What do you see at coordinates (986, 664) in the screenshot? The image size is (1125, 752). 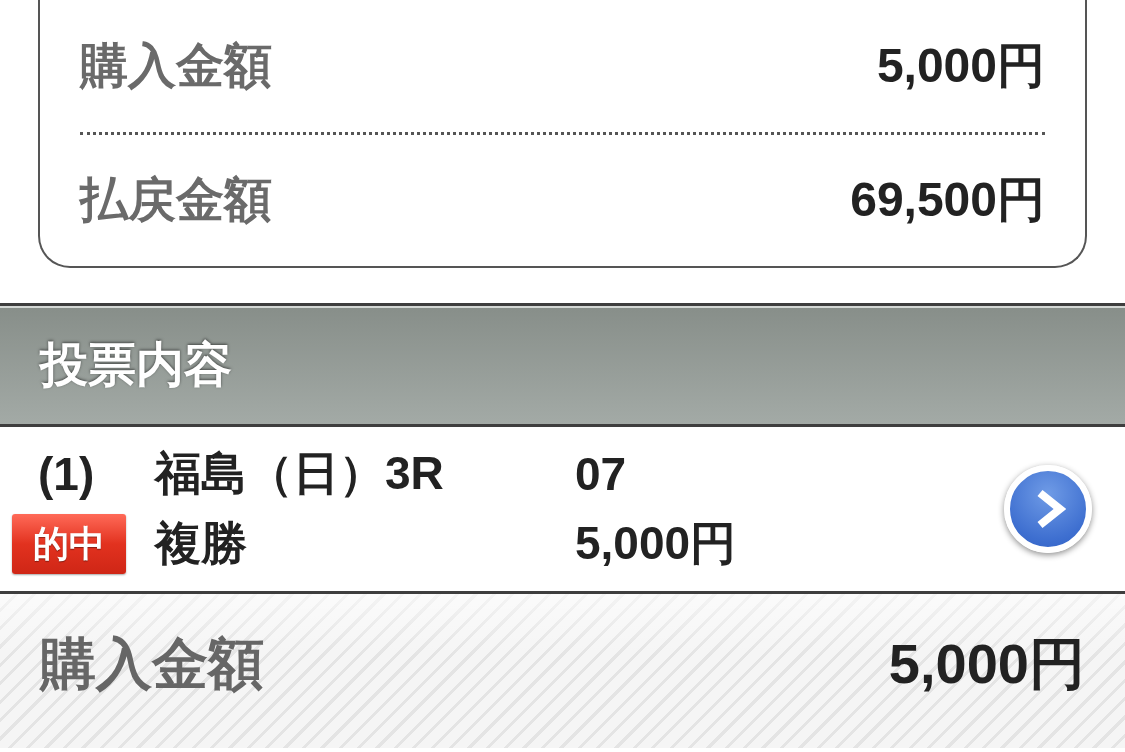 I see `total-value: 5,000円` at bounding box center [986, 664].